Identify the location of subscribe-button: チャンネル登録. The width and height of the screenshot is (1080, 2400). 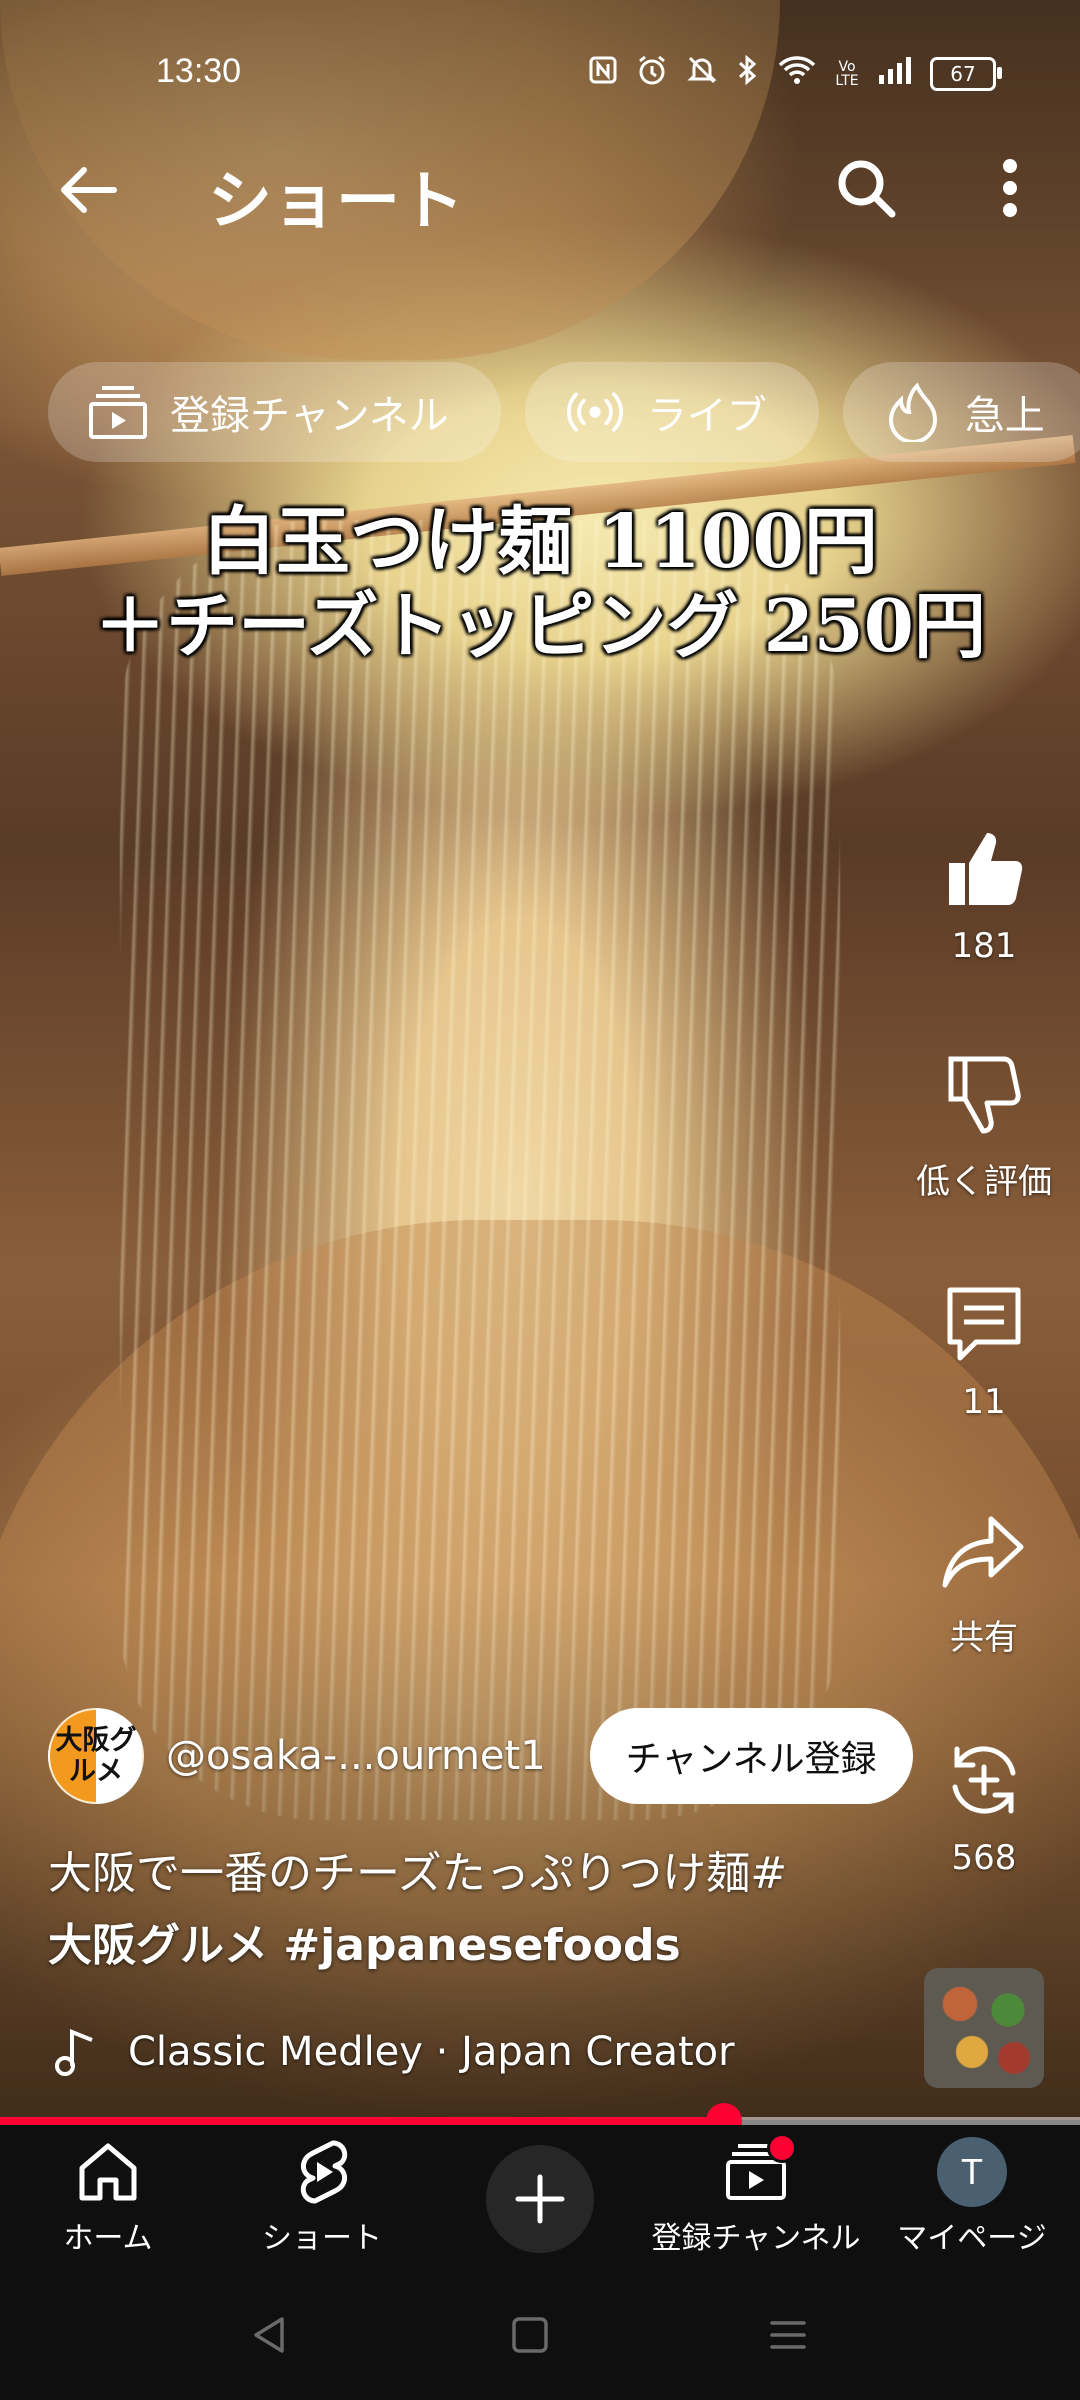
(751, 1756).